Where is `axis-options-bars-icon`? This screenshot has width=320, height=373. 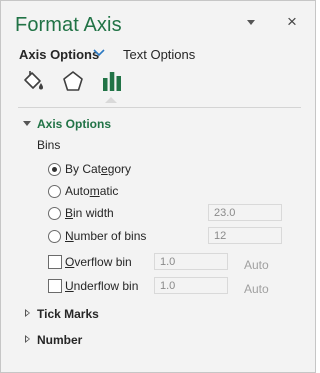 axis-options-bars-icon is located at coordinates (112, 81).